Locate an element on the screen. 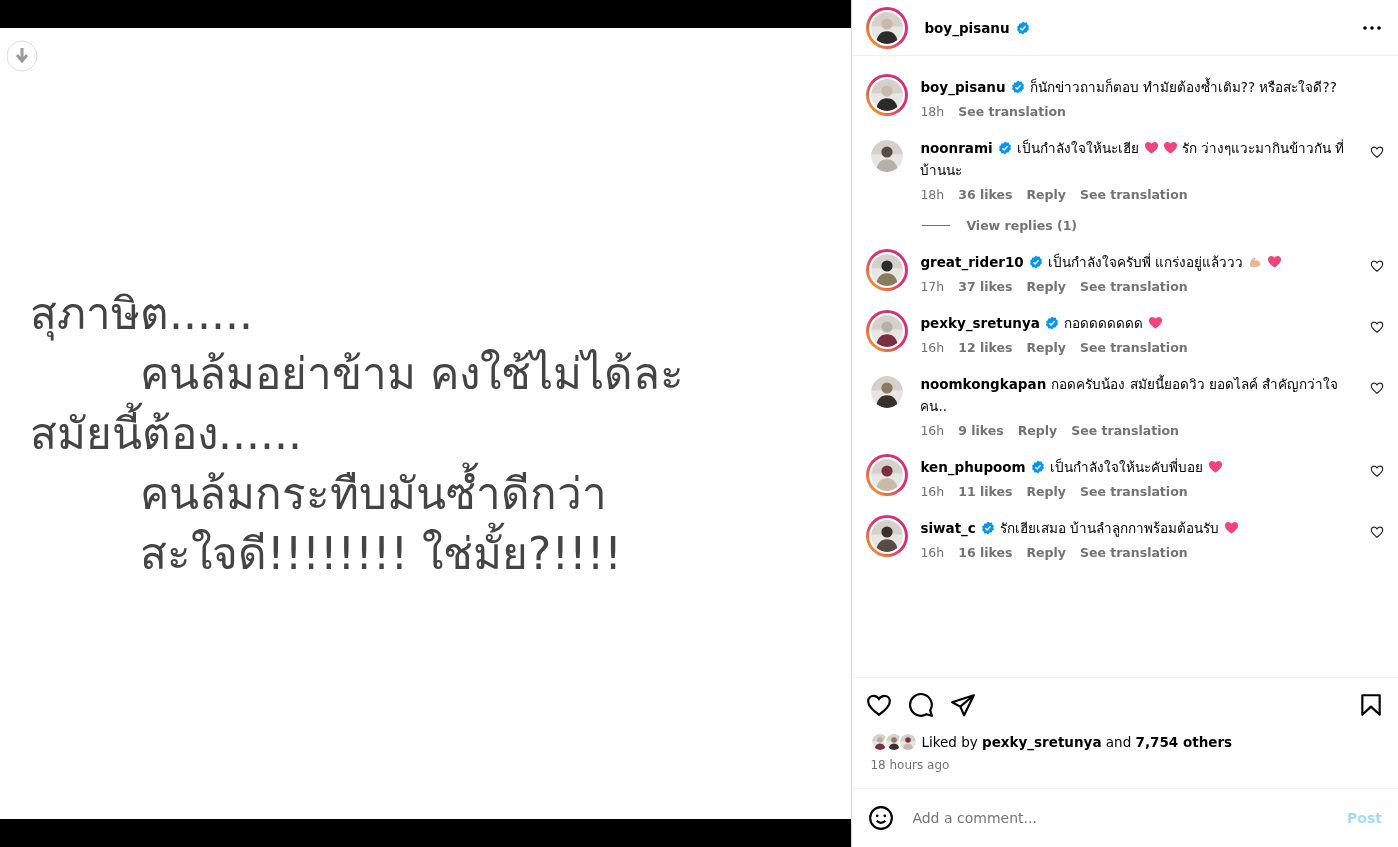  likes-count: 12 likes is located at coordinates (985, 347).